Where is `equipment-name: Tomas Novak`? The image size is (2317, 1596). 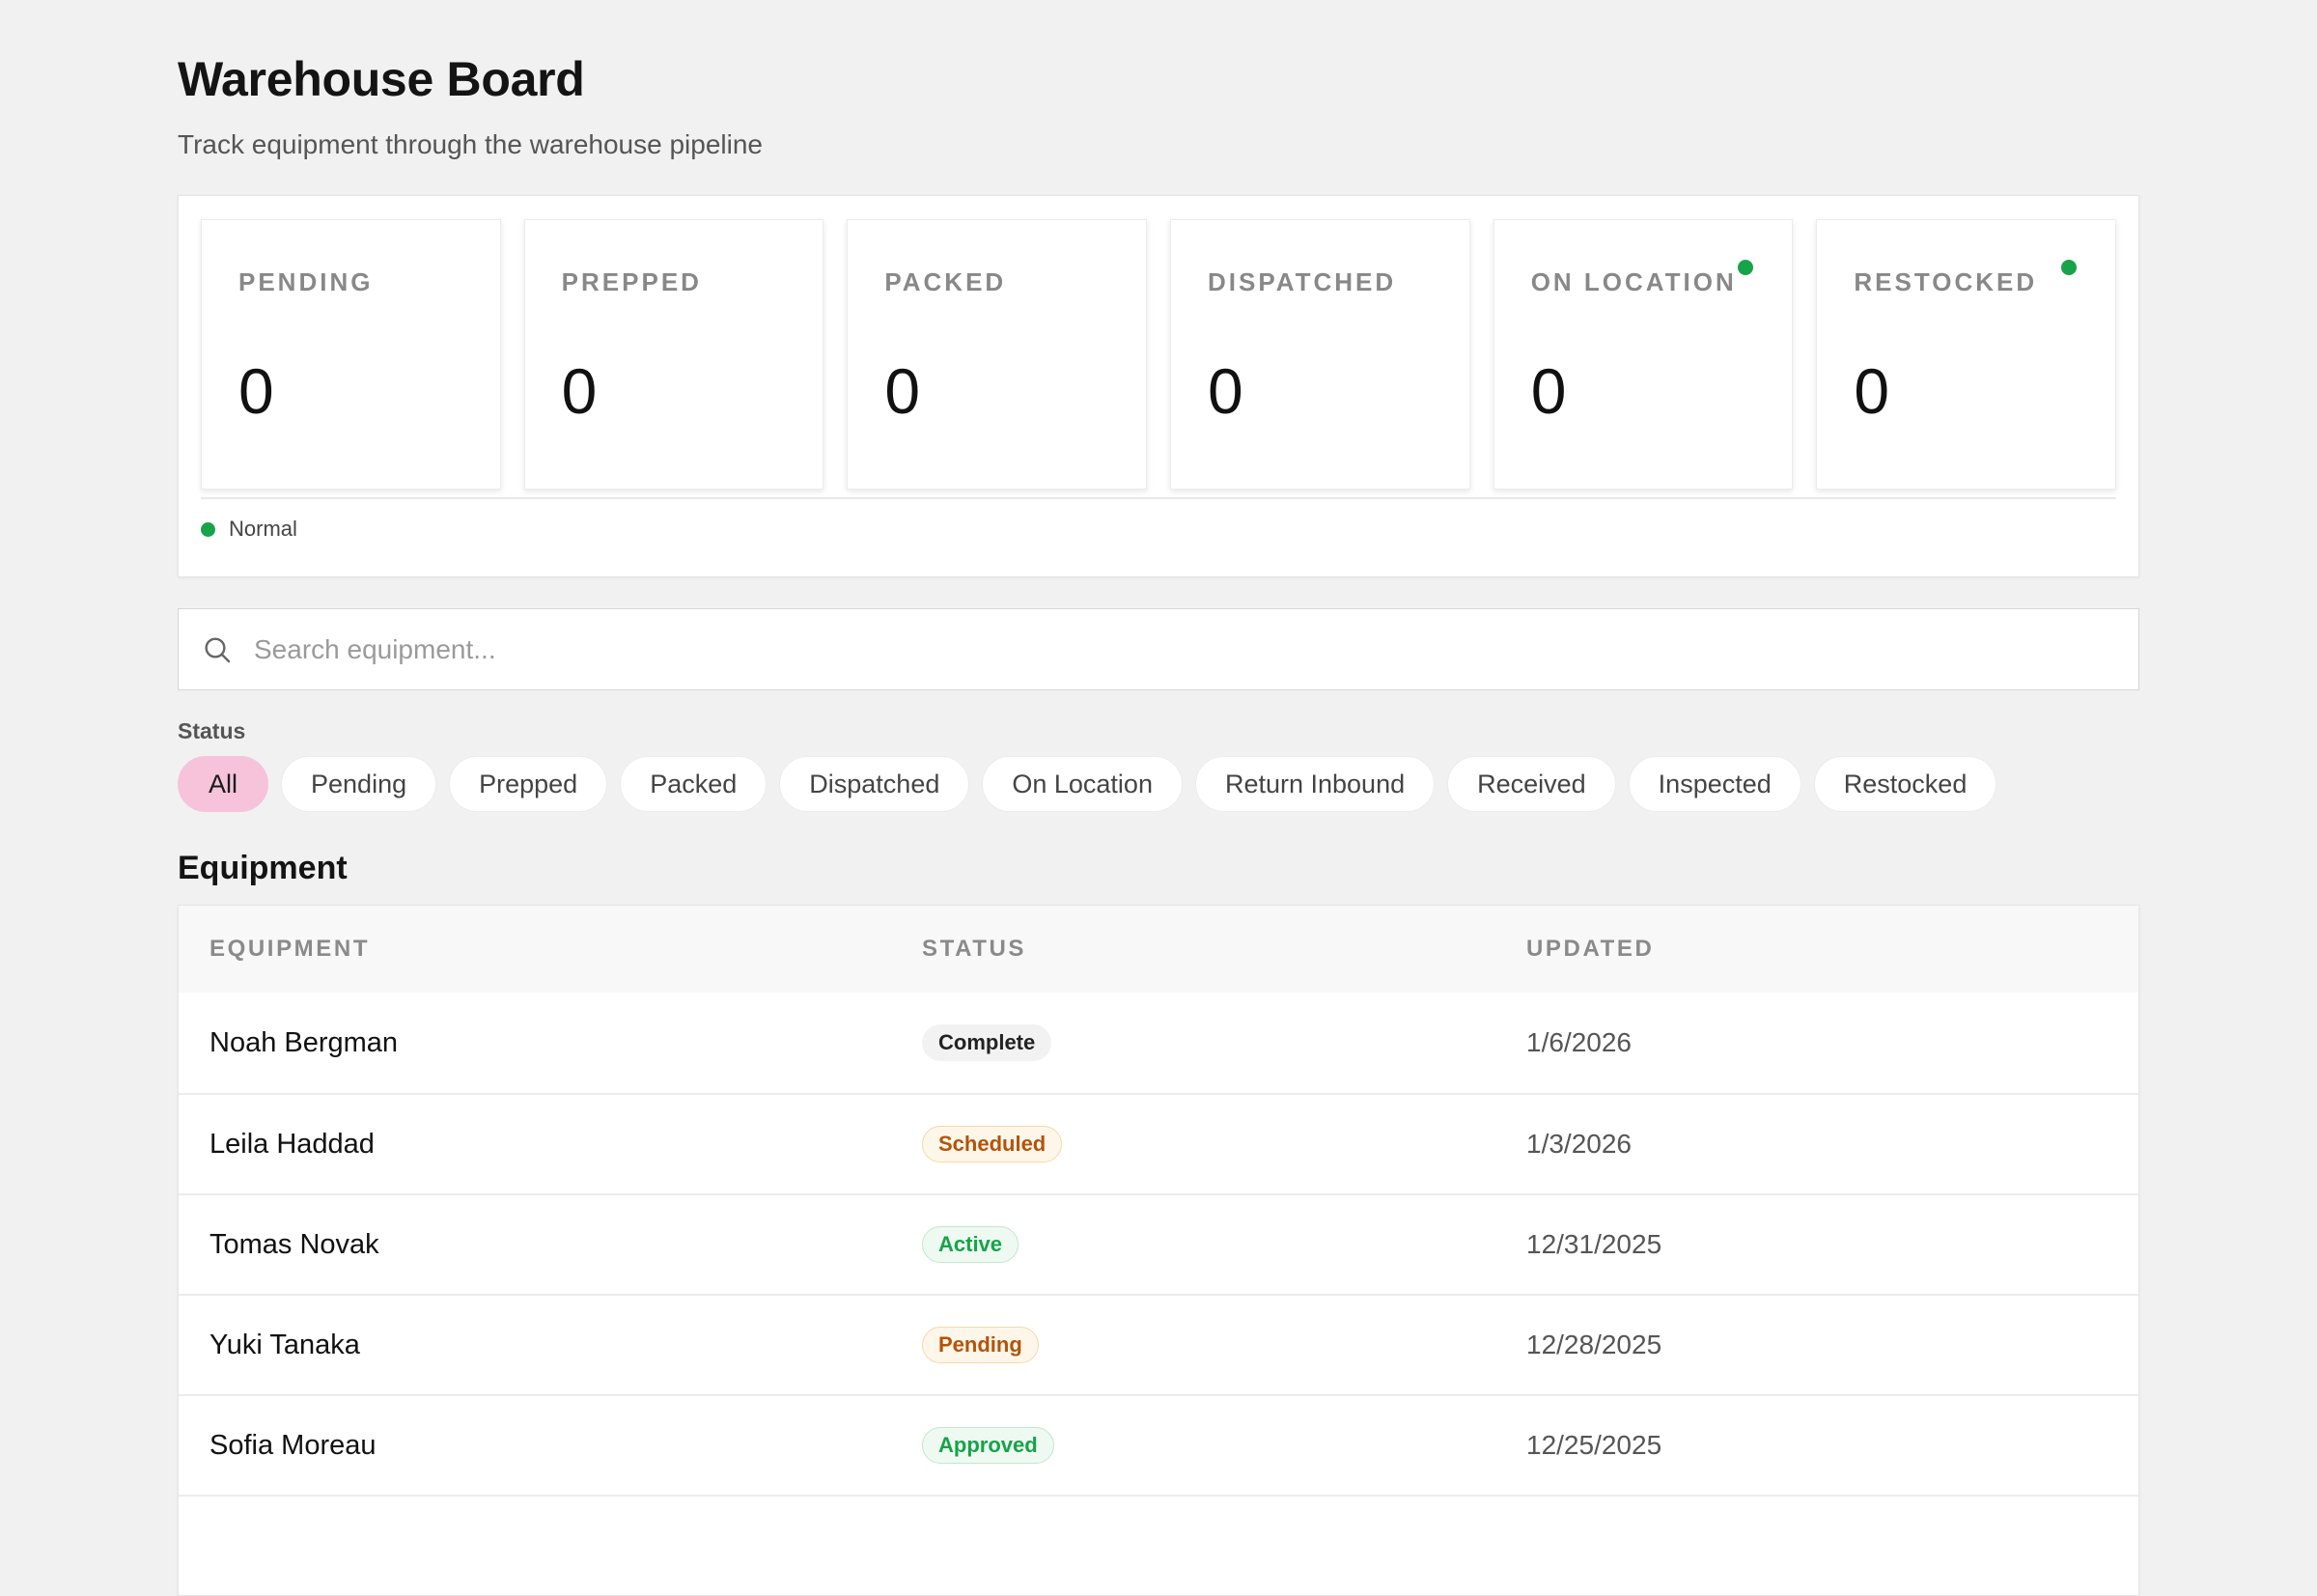 equipment-name: Tomas Novak is located at coordinates (294, 1244).